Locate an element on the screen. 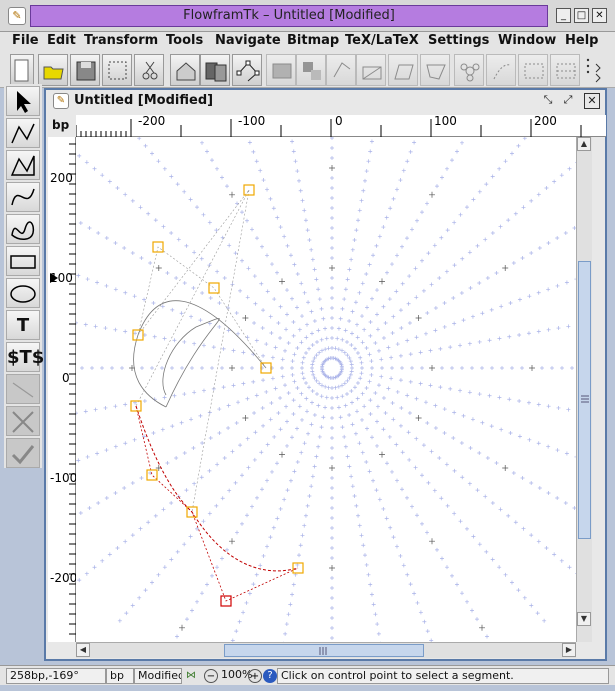 The image size is (615, 691). scroll-left-button: ◀ is located at coordinates (83, 650).